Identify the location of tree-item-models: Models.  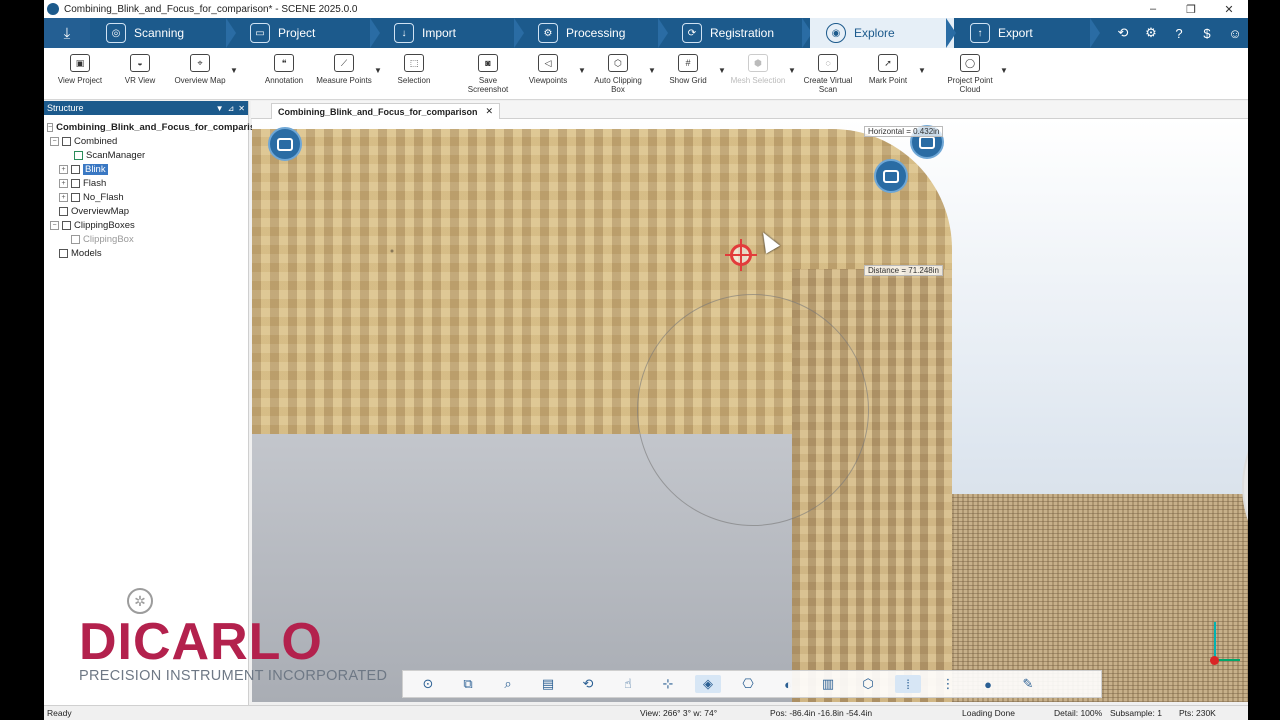
(146, 253).